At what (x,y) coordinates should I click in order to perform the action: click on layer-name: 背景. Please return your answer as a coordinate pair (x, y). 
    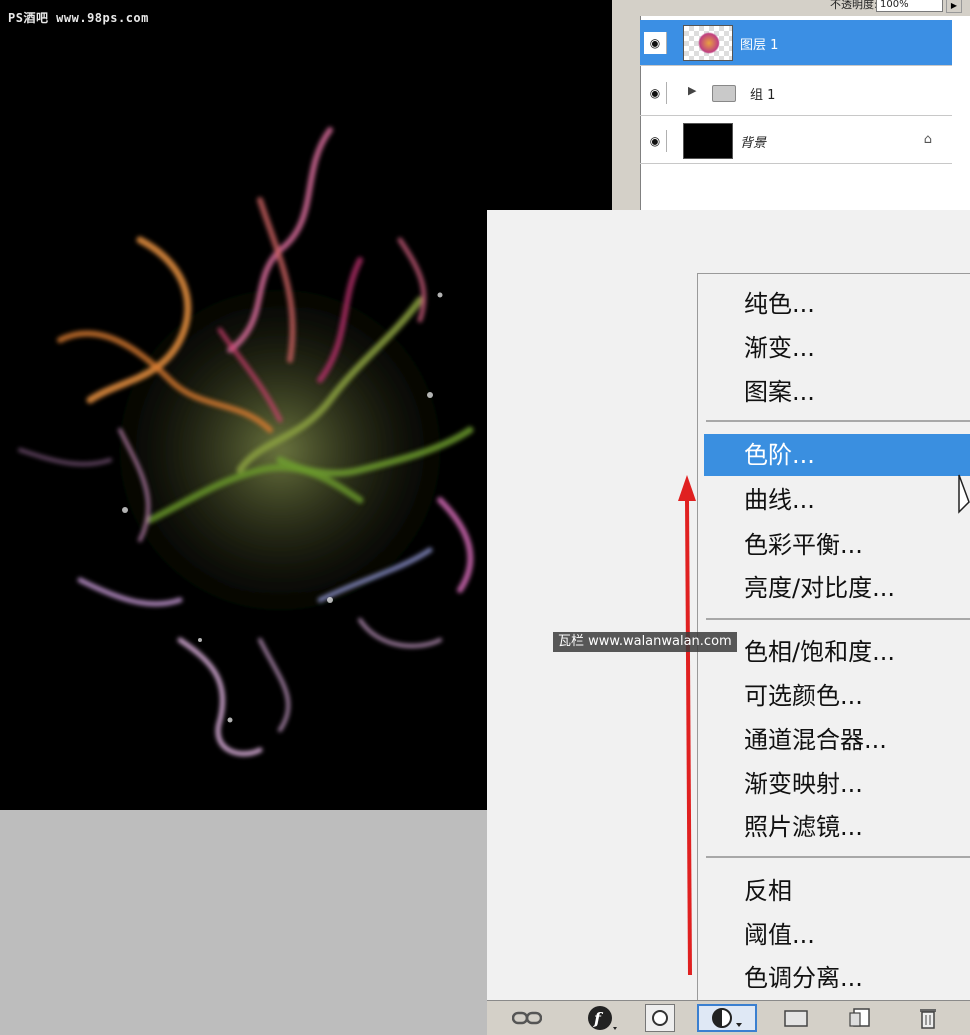
    Looking at the image, I should click on (753, 143).